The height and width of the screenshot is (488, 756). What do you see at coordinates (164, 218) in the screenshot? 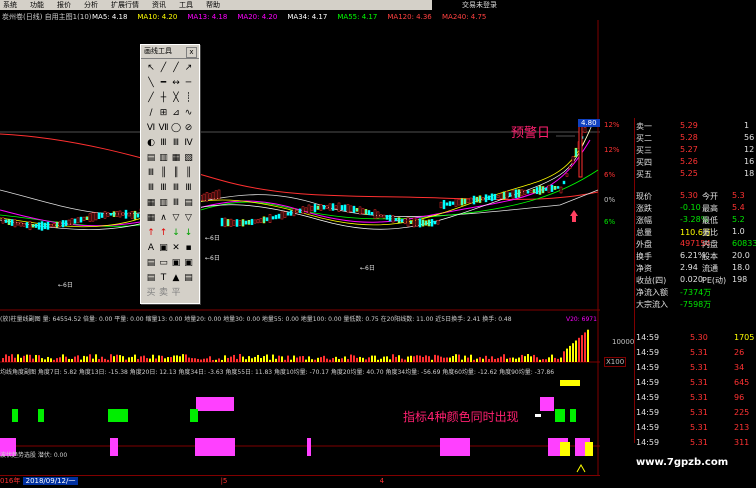
I see `draw-tool-icon: ∧` at bounding box center [164, 218].